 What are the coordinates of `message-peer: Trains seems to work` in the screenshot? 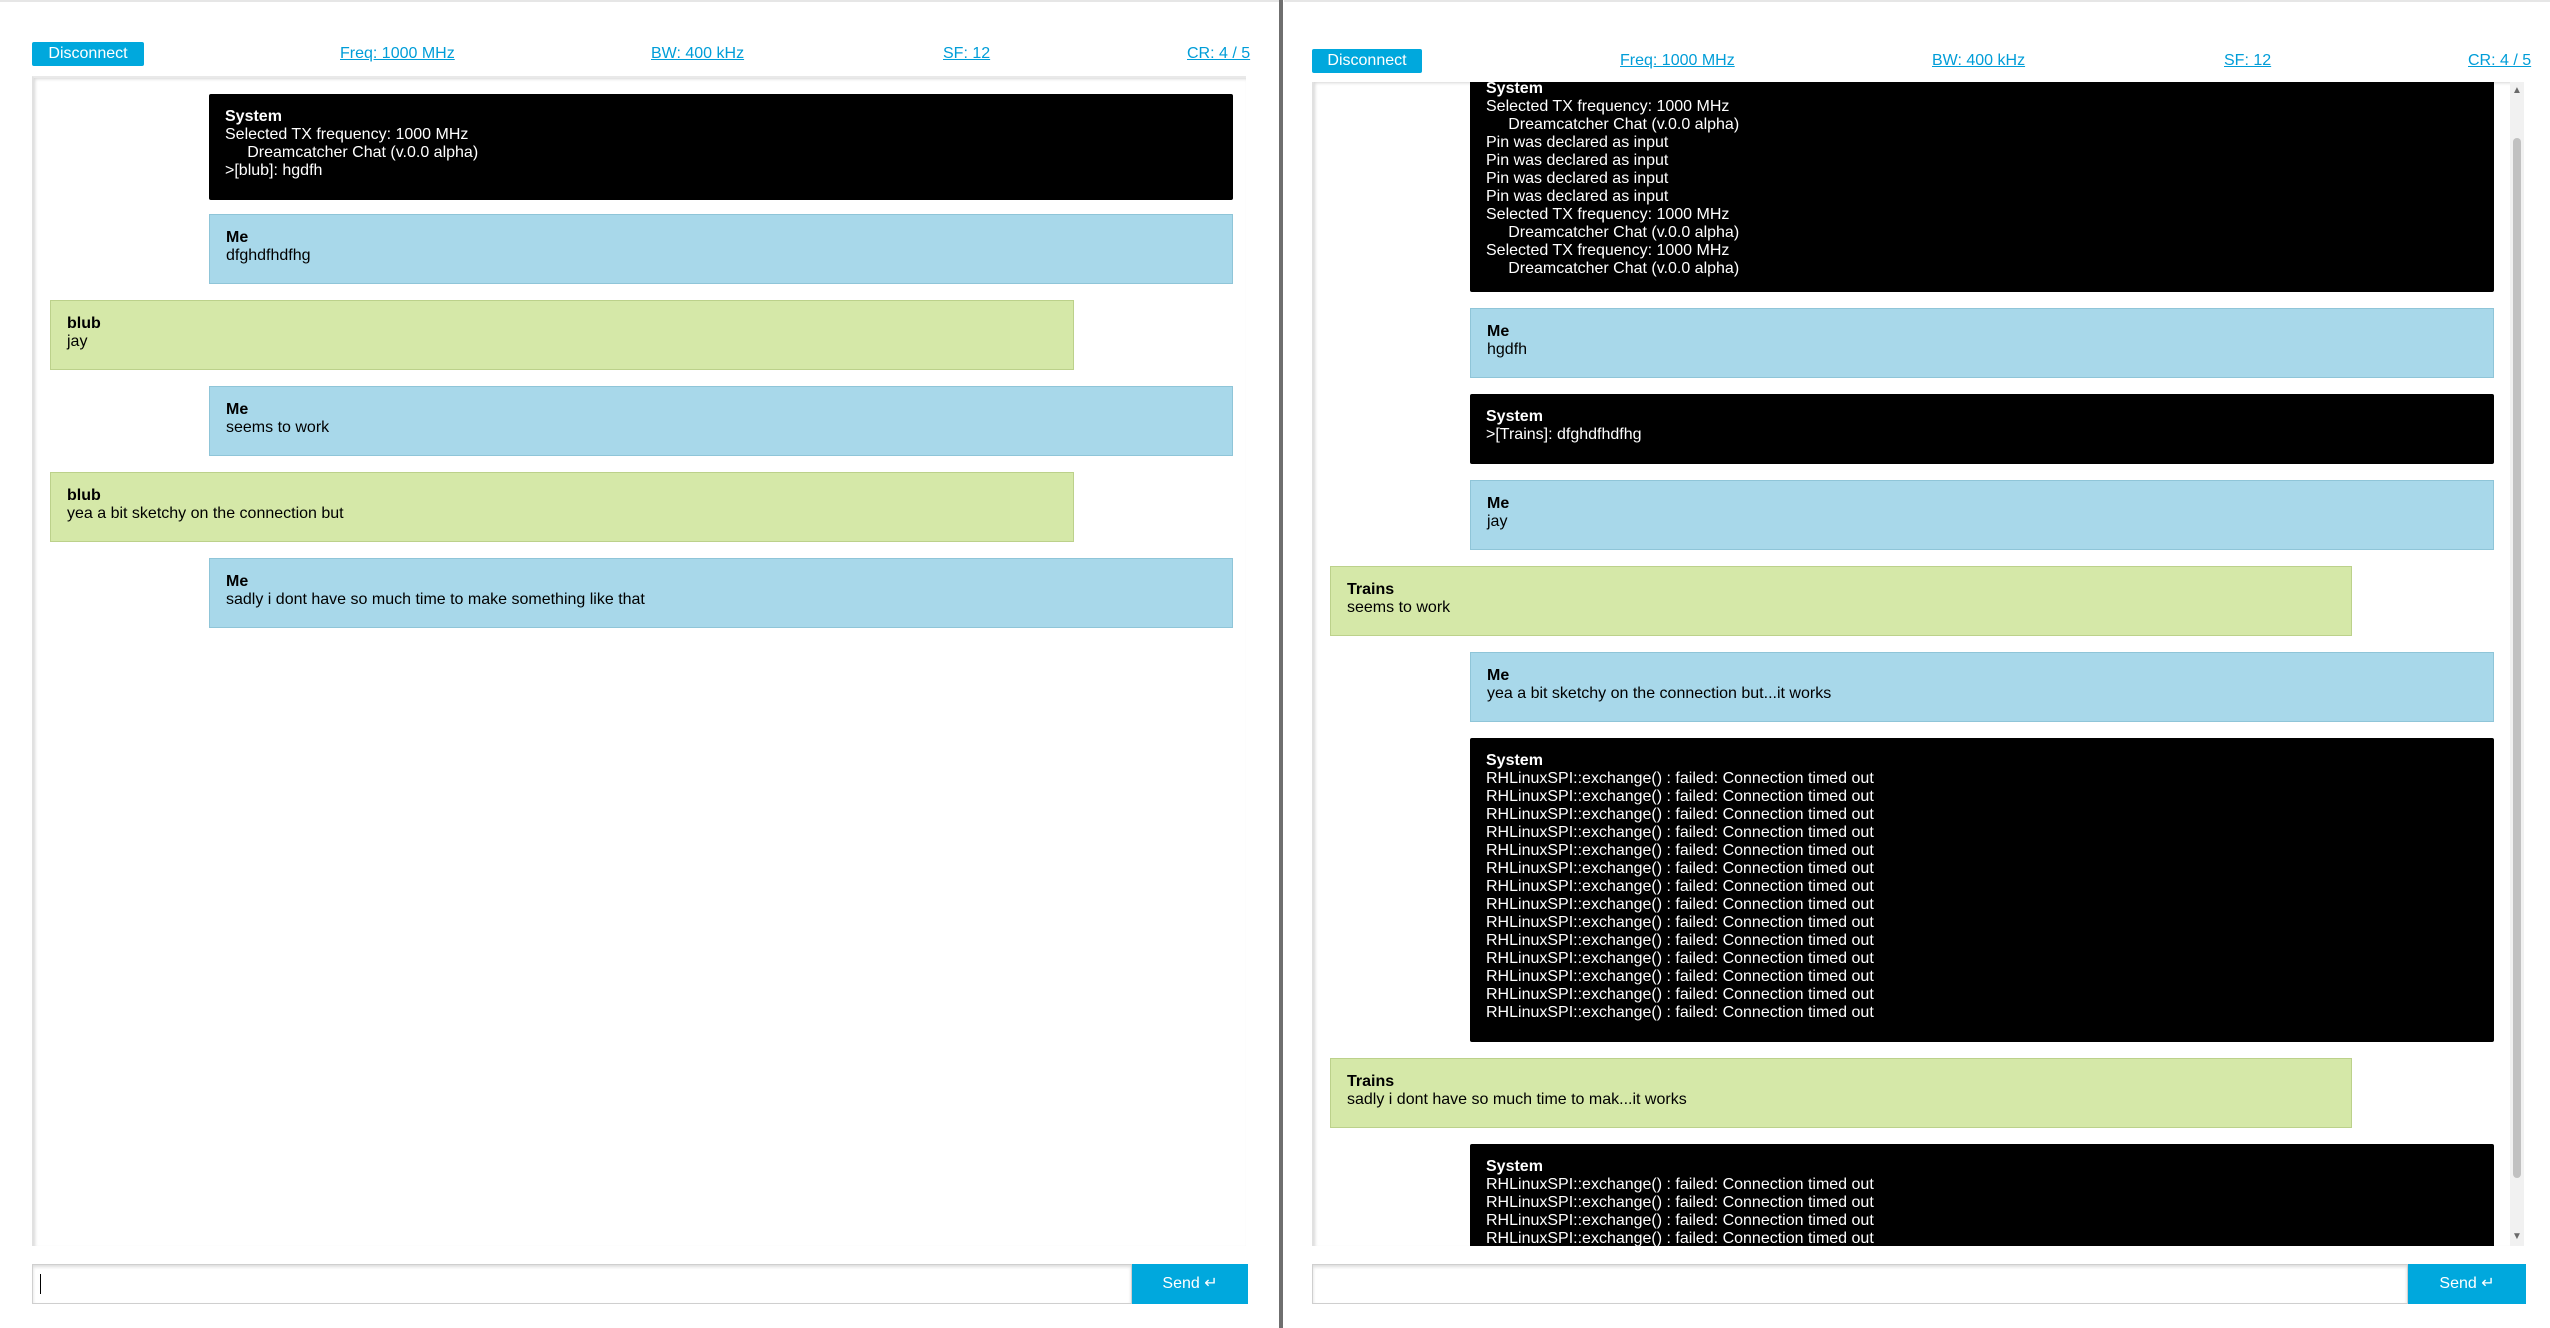 It's located at (1841, 601).